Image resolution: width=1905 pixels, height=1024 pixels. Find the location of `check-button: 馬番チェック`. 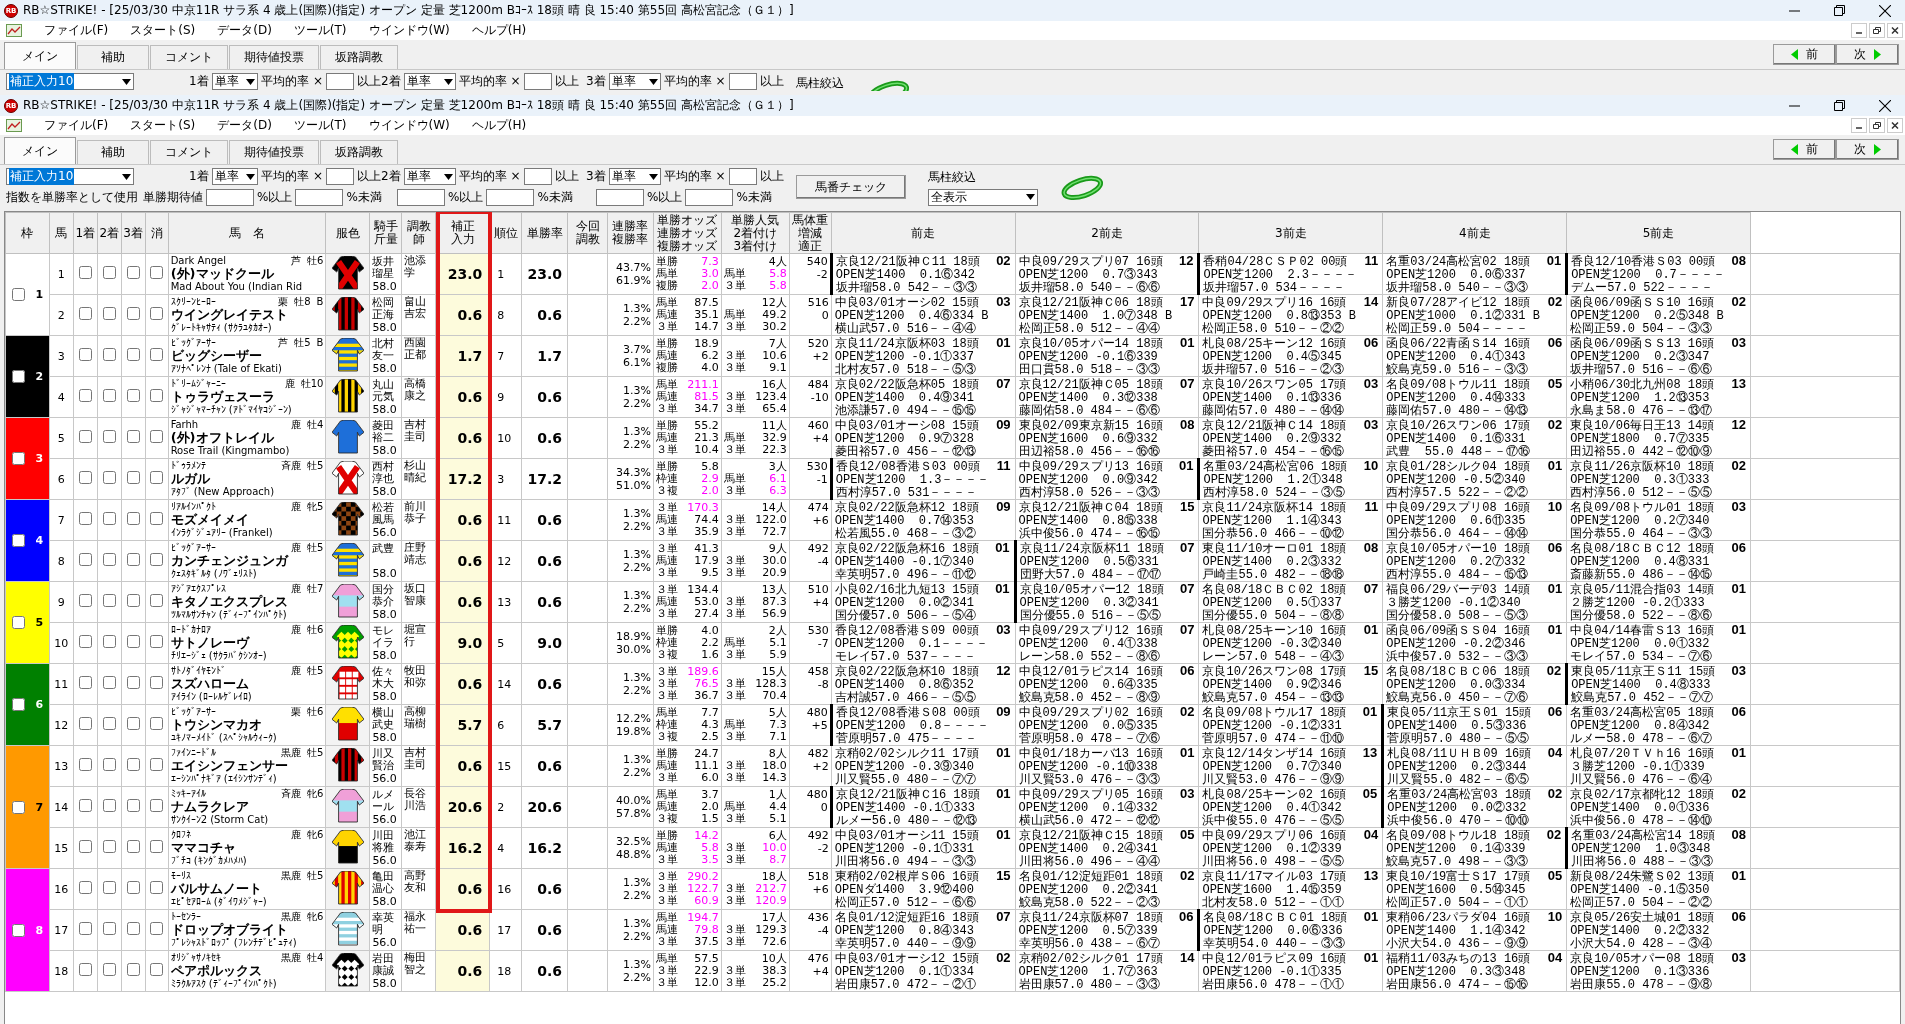

check-button: 馬番チェック is located at coordinates (851, 187).